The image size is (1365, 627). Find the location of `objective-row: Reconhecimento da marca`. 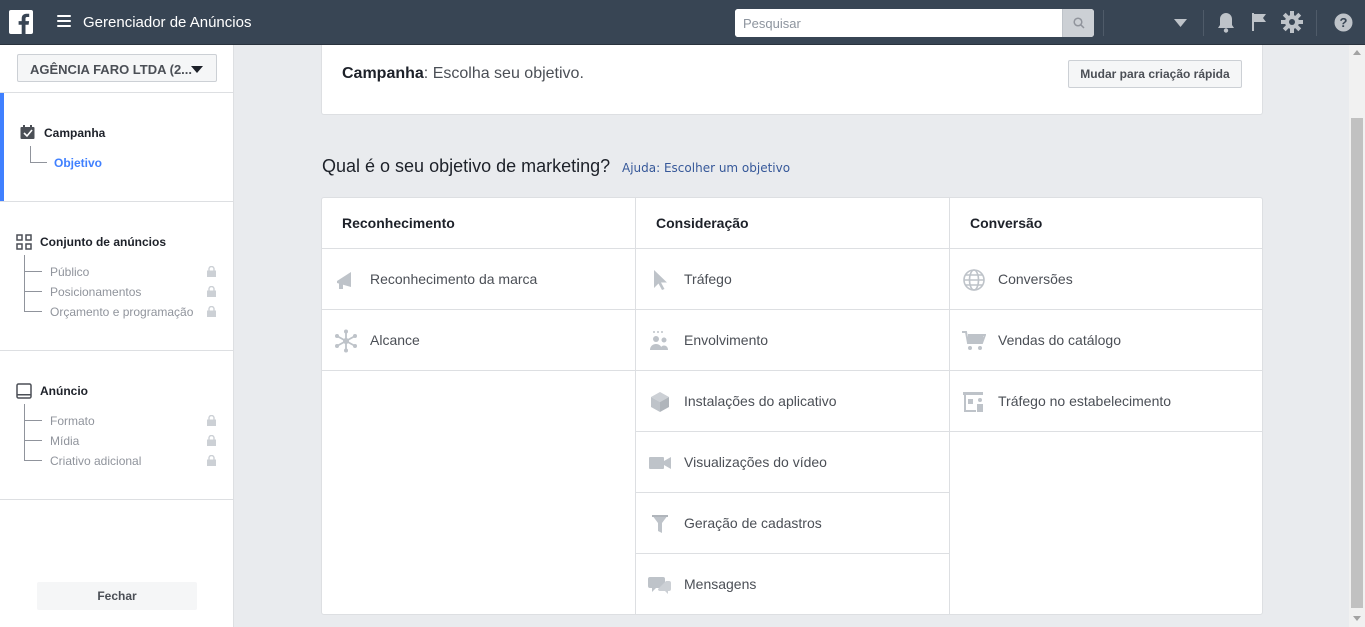

objective-row: Reconhecimento da marca is located at coordinates (478, 279).